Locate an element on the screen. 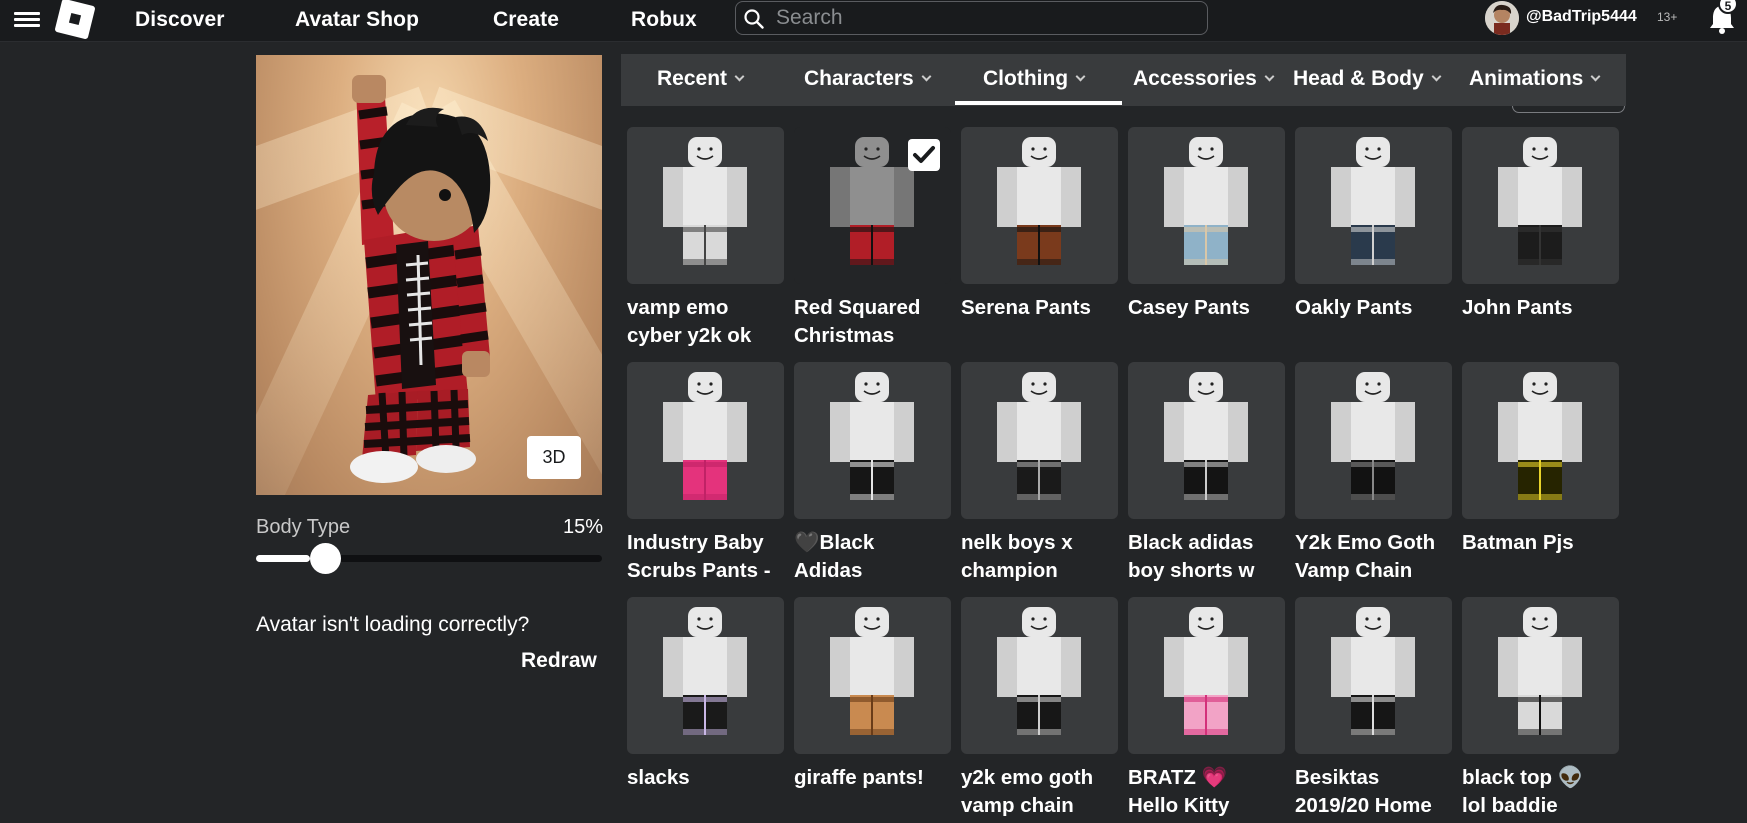  body-type-value: 15% is located at coordinates (583, 527).